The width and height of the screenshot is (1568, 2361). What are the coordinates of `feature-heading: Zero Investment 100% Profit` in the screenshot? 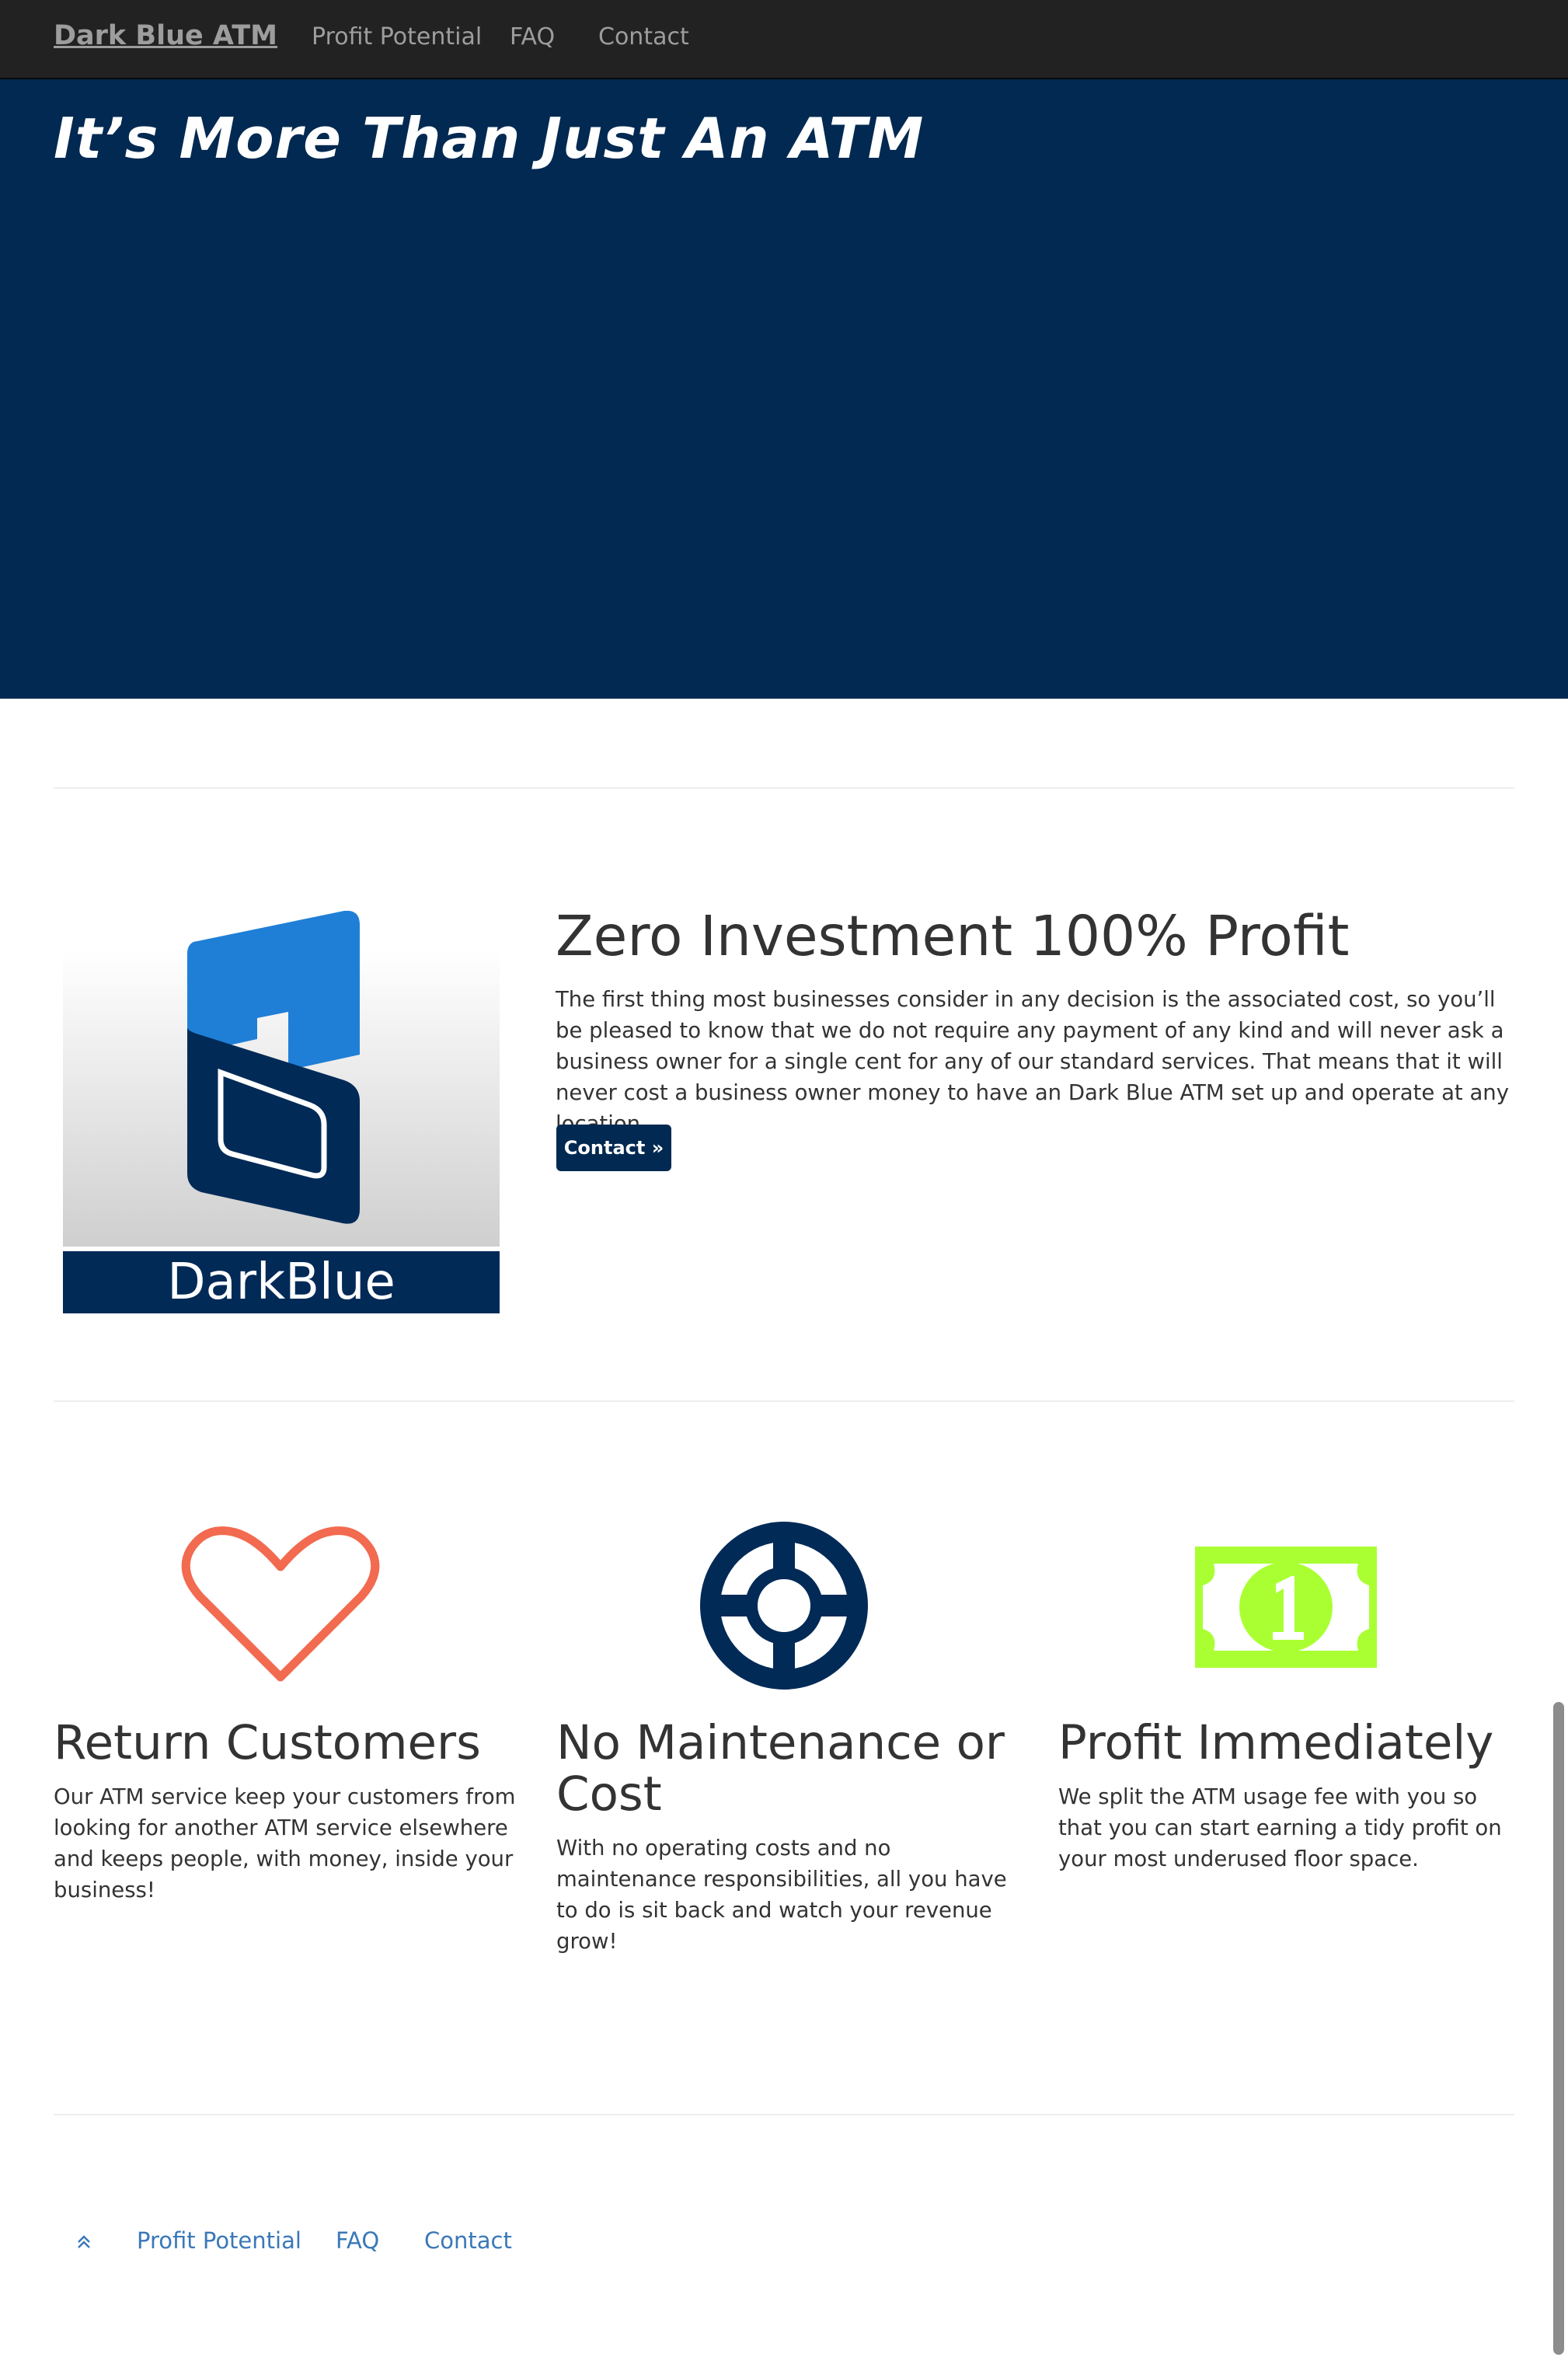 It's located at (953, 936).